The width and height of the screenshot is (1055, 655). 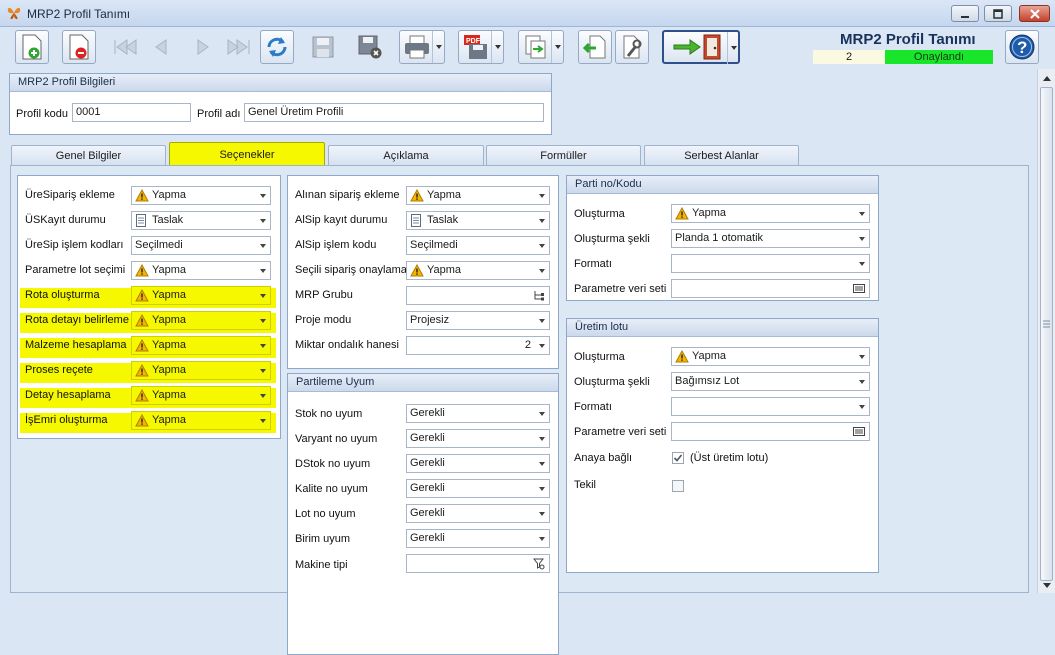 What do you see at coordinates (770, 213) in the screenshot?
I see `batch-create-select: Yapma` at bounding box center [770, 213].